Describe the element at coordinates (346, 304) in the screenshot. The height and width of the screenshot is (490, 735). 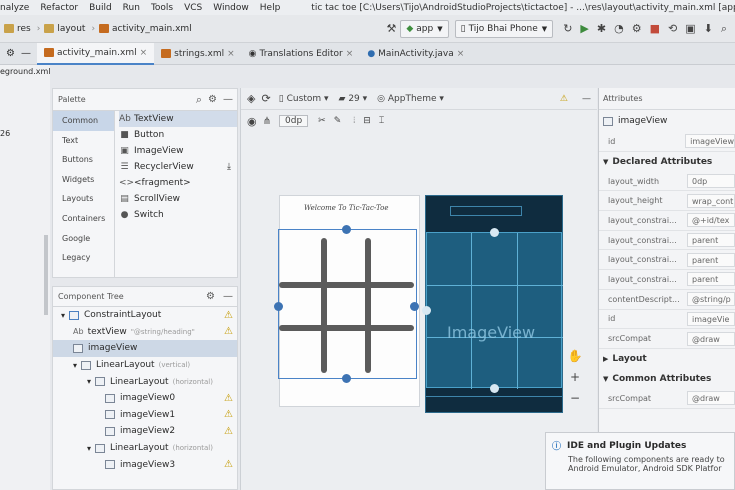
I see `selected-imageview` at that location.